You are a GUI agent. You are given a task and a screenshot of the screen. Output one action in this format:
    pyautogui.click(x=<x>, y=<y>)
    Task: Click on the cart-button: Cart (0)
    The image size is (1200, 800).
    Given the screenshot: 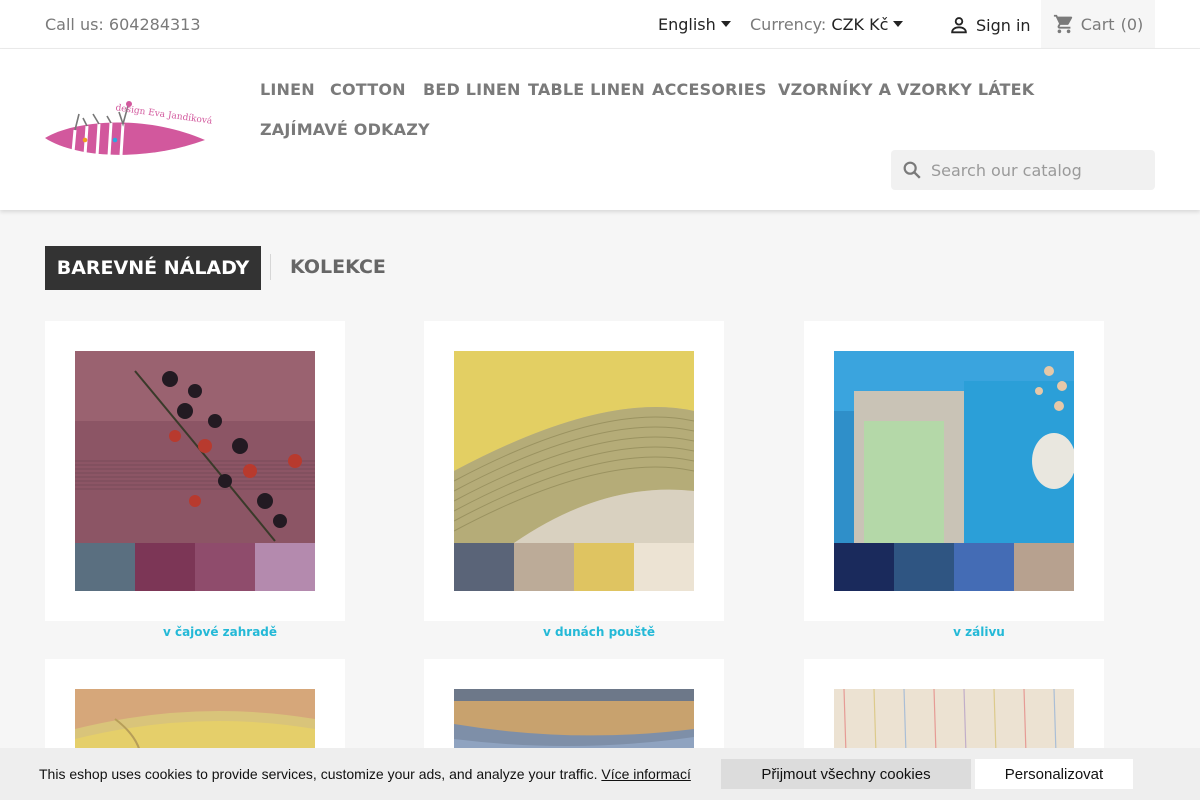 What is the action you would take?
    pyautogui.click(x=1098, y=24)
    